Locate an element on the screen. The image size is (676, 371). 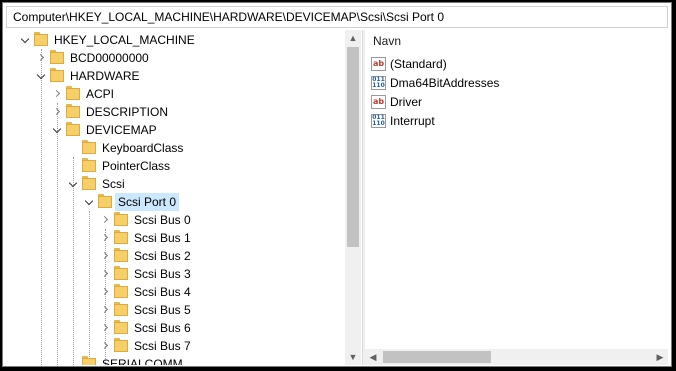
tree-item-label: KeyboardClass is located at coordinates (143, 148).